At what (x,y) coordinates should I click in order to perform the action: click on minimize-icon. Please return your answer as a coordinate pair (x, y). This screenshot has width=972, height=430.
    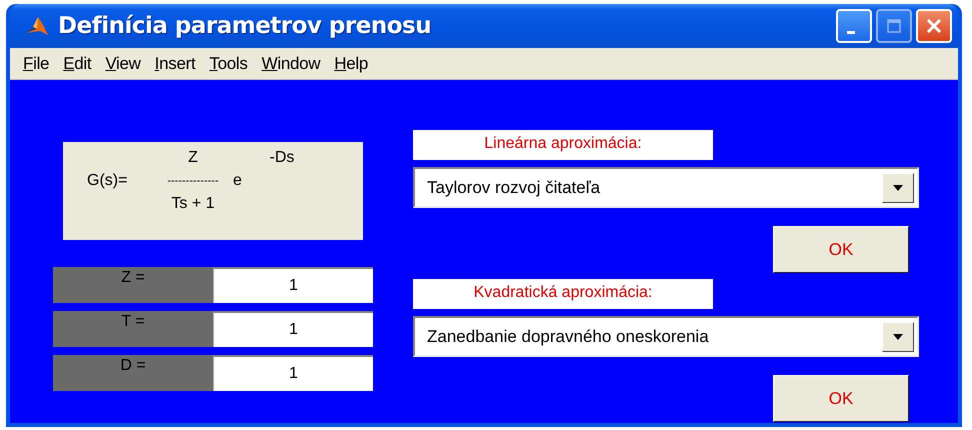
    Looking at the image, I should click on (851, 32).